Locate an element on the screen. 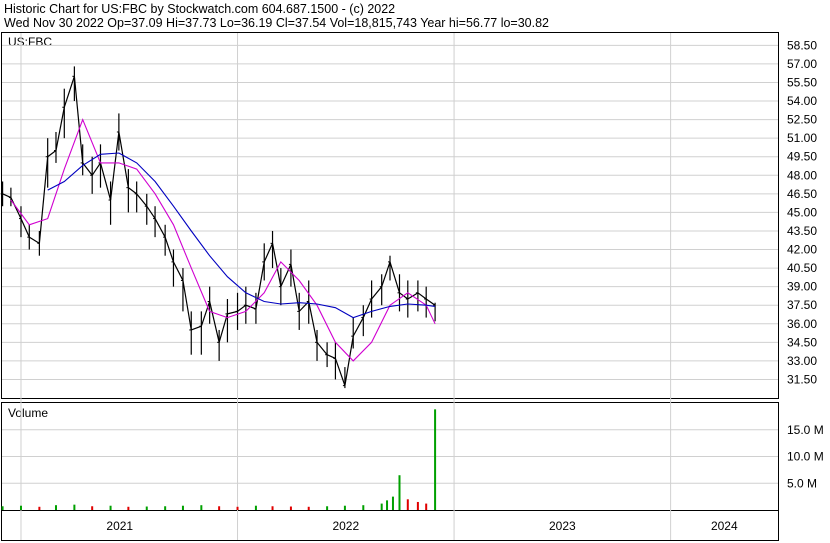 This screenshot has height=543, width=830. price-tick-label: 40.50 is located at coordinates (802, 268).